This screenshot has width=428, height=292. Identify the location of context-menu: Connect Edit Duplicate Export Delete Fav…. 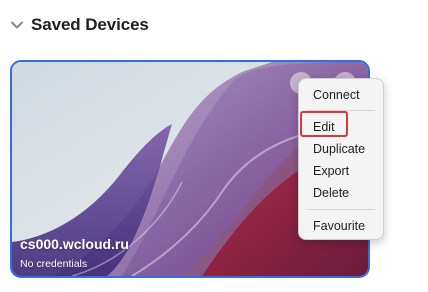
(341, 159).